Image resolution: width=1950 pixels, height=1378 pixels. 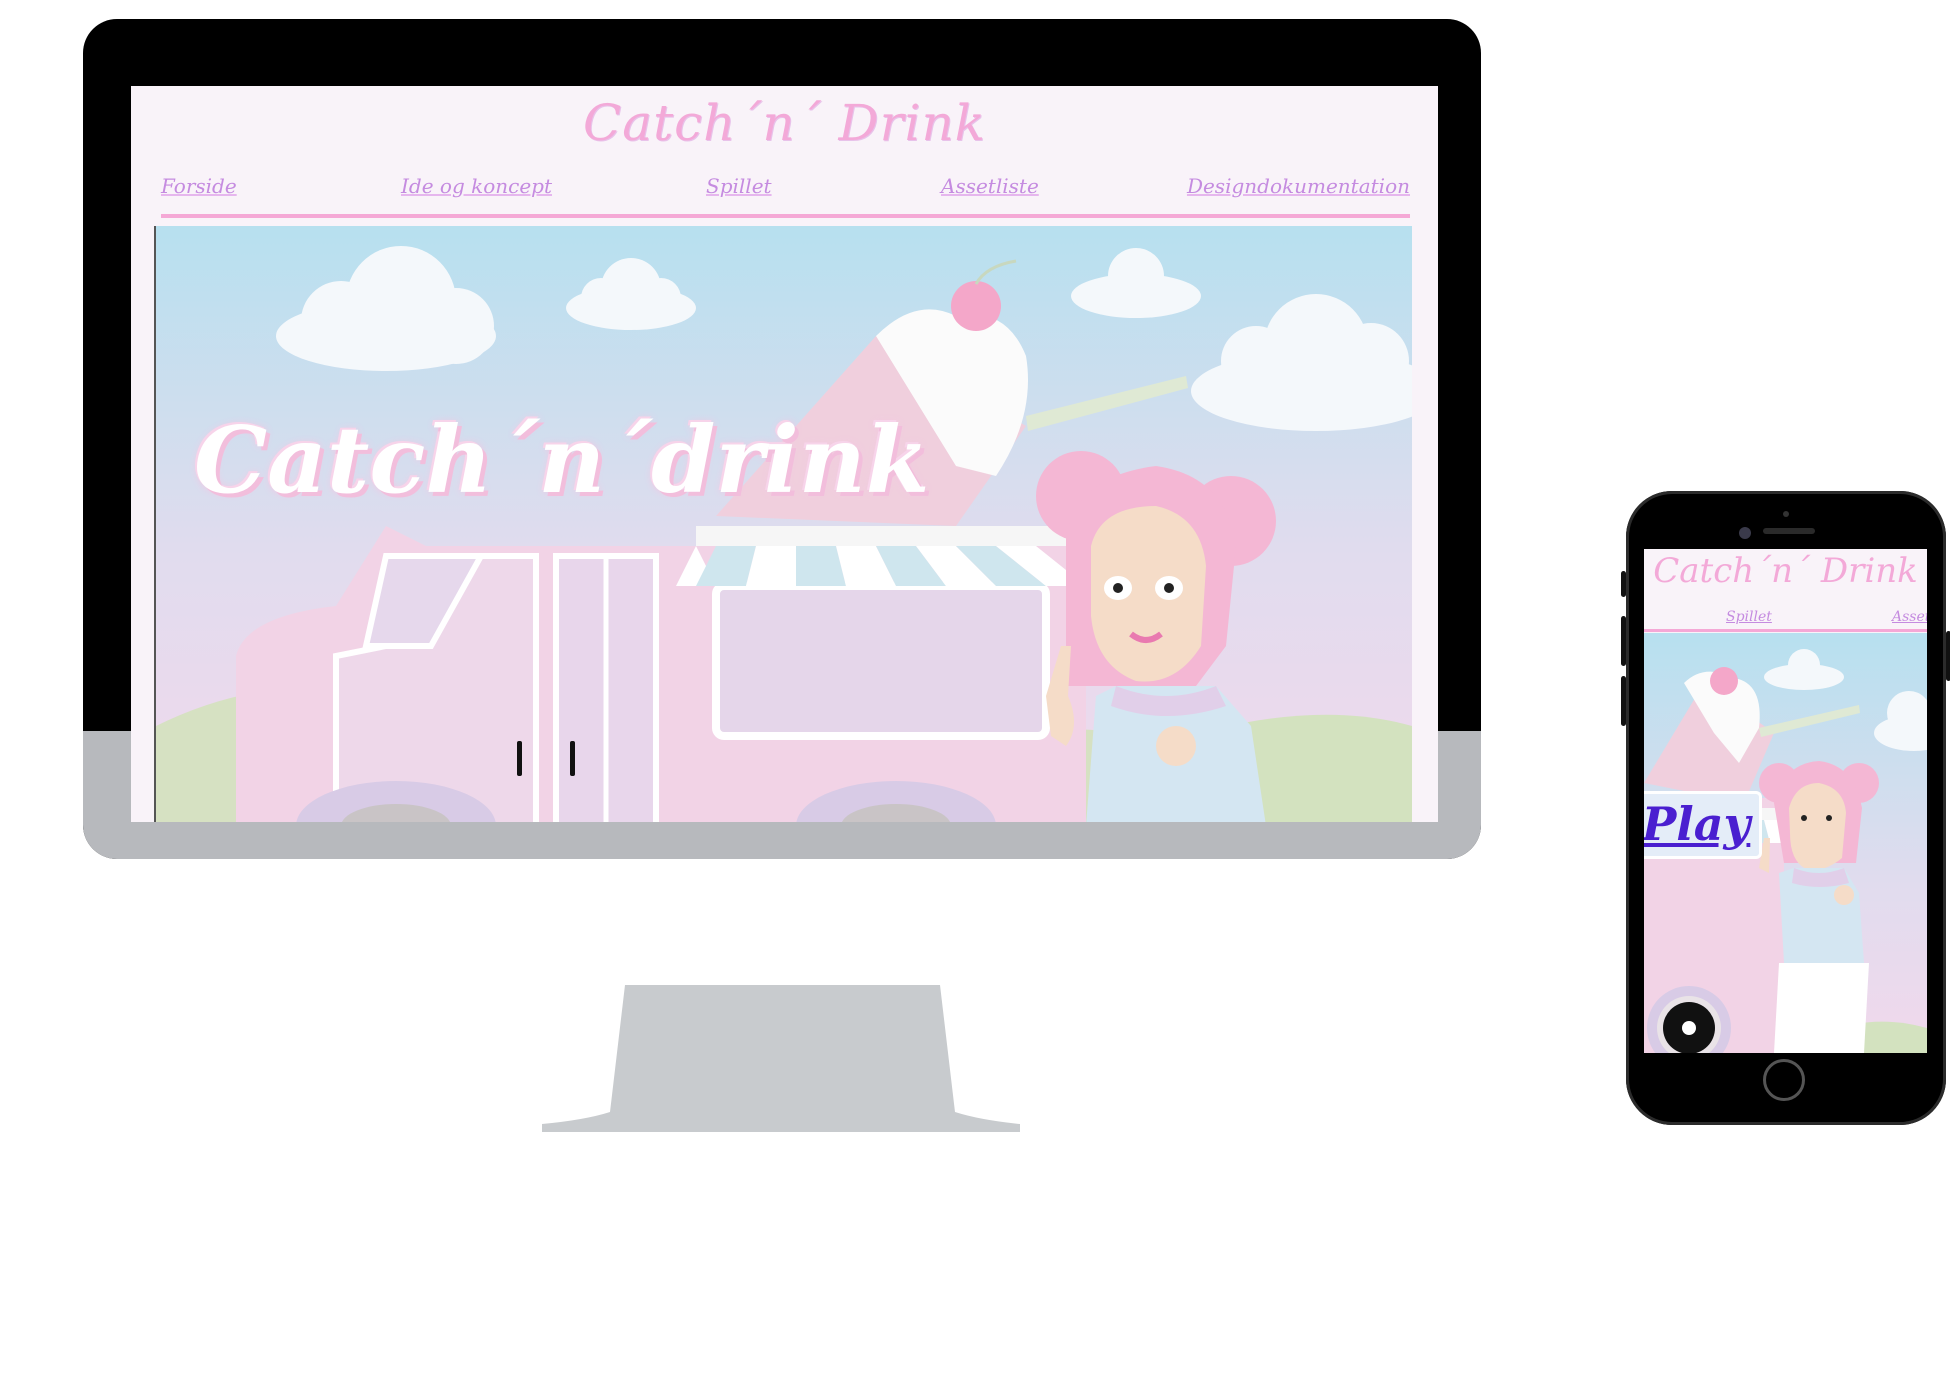 I want to click on nav-link-ide-og-koncept: Ide og koncept, so click(x=476, y=186).